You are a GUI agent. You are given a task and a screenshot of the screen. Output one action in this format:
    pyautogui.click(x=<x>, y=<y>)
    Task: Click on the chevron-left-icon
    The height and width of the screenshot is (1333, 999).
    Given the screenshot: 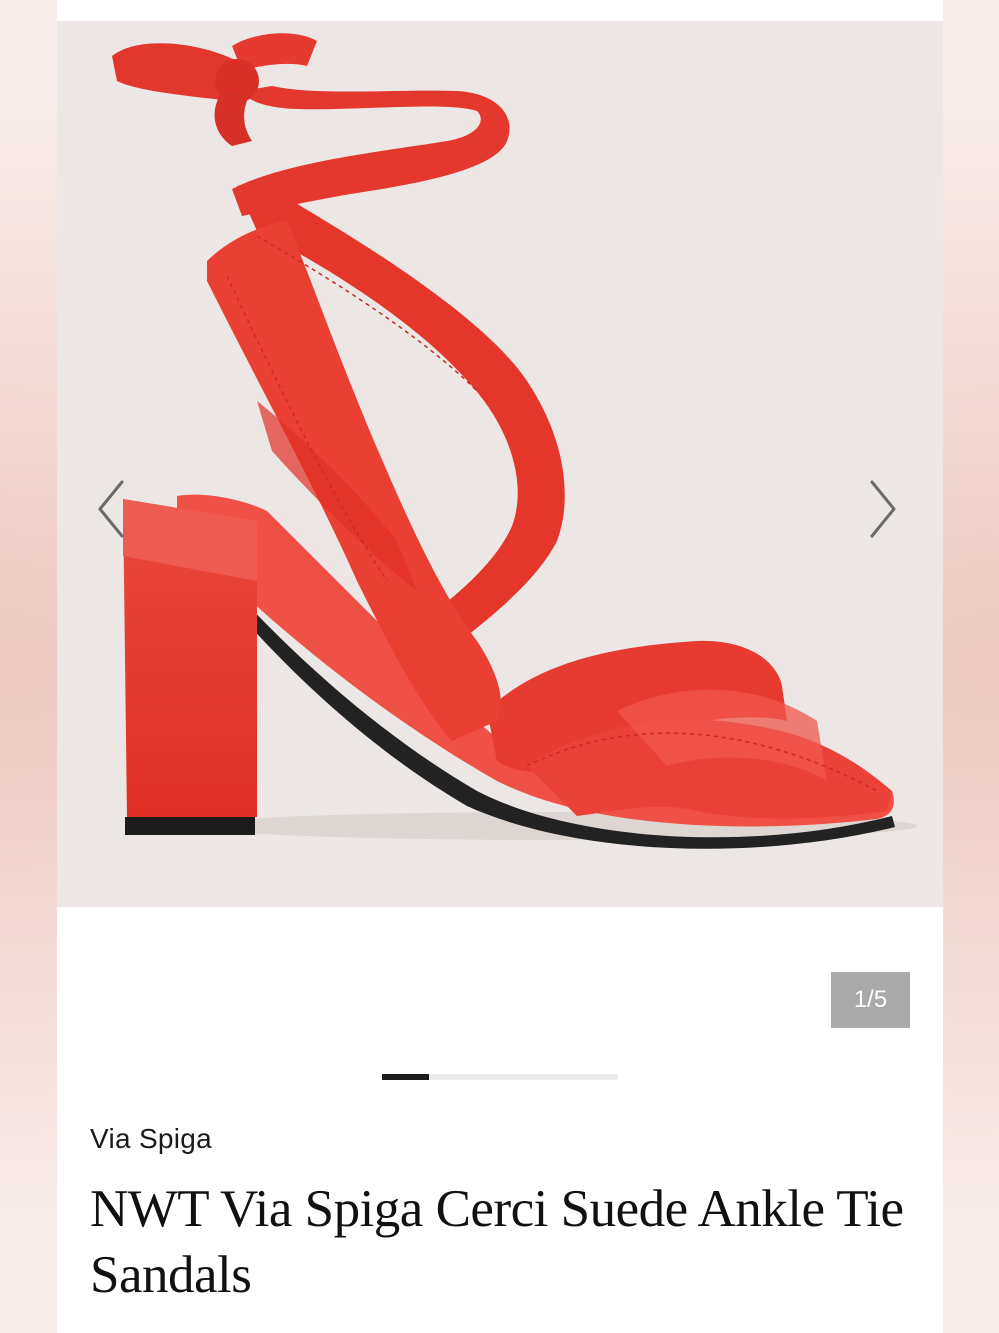 What is the action you would take?
    pyautogui.click(x=112, y=509)
    